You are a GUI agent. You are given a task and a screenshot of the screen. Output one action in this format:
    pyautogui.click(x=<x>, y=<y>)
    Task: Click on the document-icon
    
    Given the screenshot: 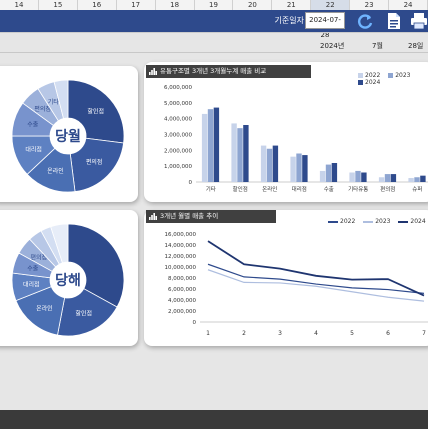 What is the action you would take?
    pyautogui.click(x=394, y=21)
    